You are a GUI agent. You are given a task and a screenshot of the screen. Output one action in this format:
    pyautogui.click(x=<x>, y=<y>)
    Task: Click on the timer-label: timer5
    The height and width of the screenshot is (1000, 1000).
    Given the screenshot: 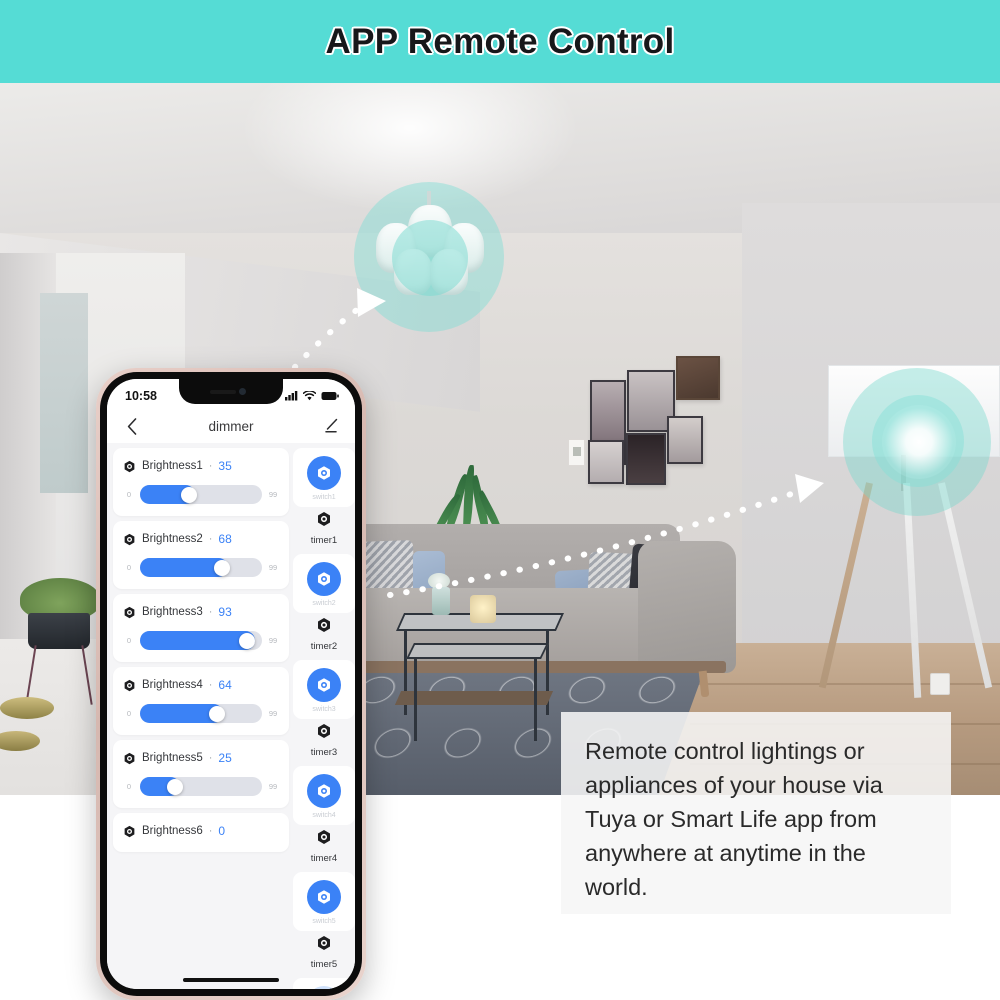 What is the action you would take?
    pyautogui.click(x=324, y=964)
    